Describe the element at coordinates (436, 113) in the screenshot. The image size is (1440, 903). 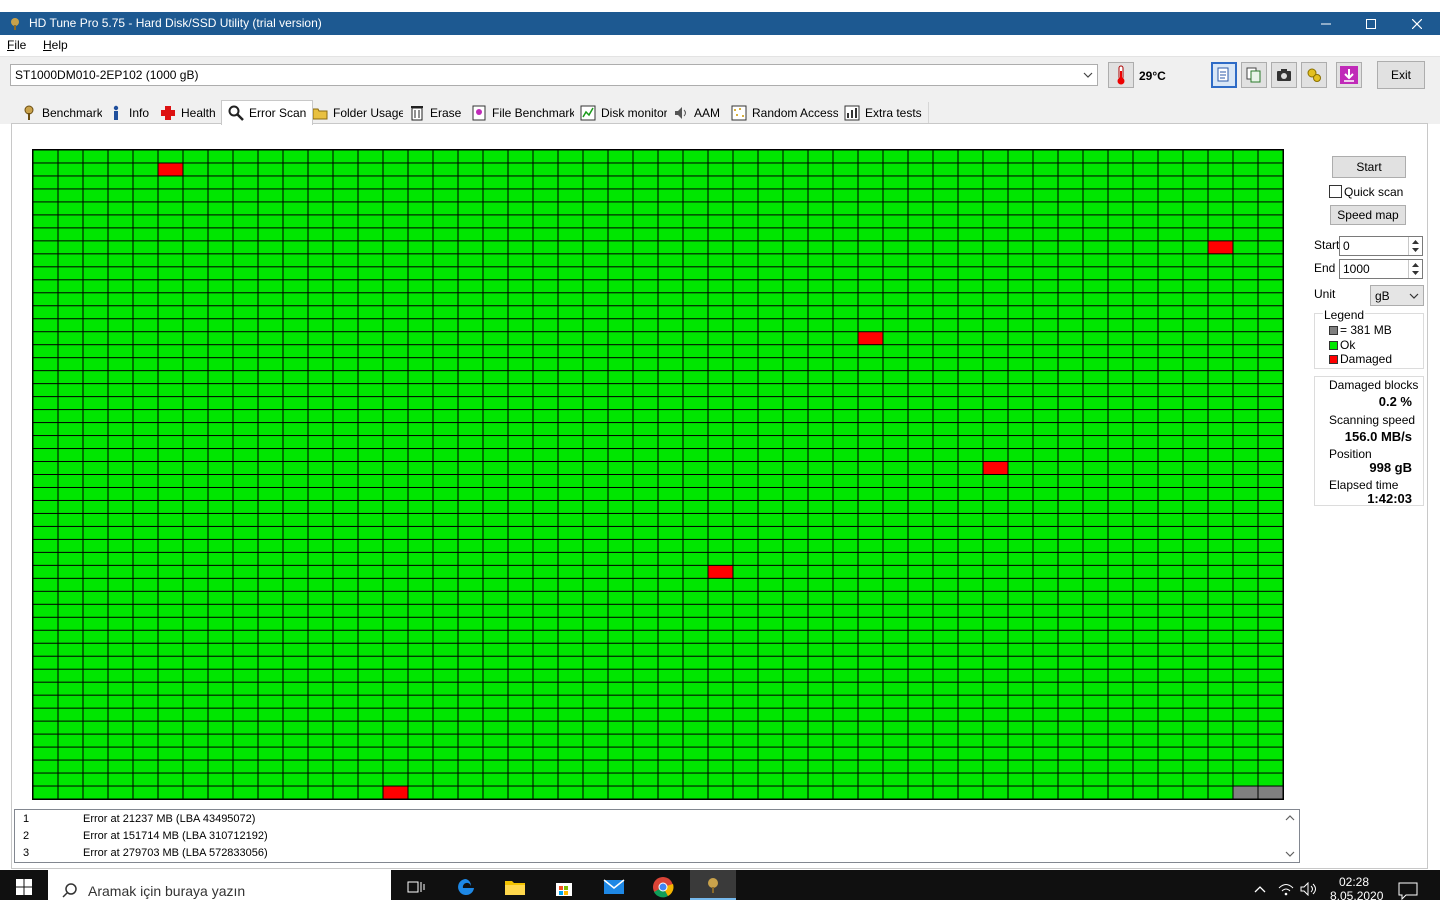
I see `tab-erase: Erase` at that location.